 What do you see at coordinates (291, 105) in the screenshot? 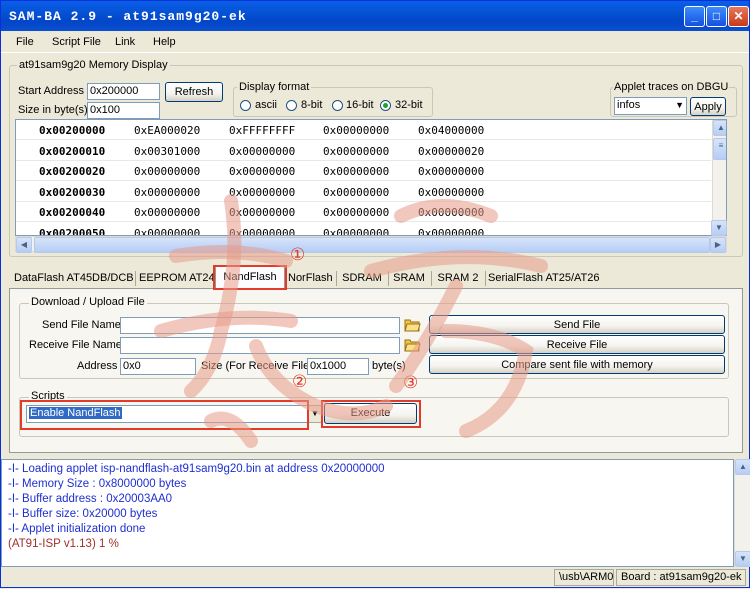
I see `radio-8bit` at bounding box center [291, 105].